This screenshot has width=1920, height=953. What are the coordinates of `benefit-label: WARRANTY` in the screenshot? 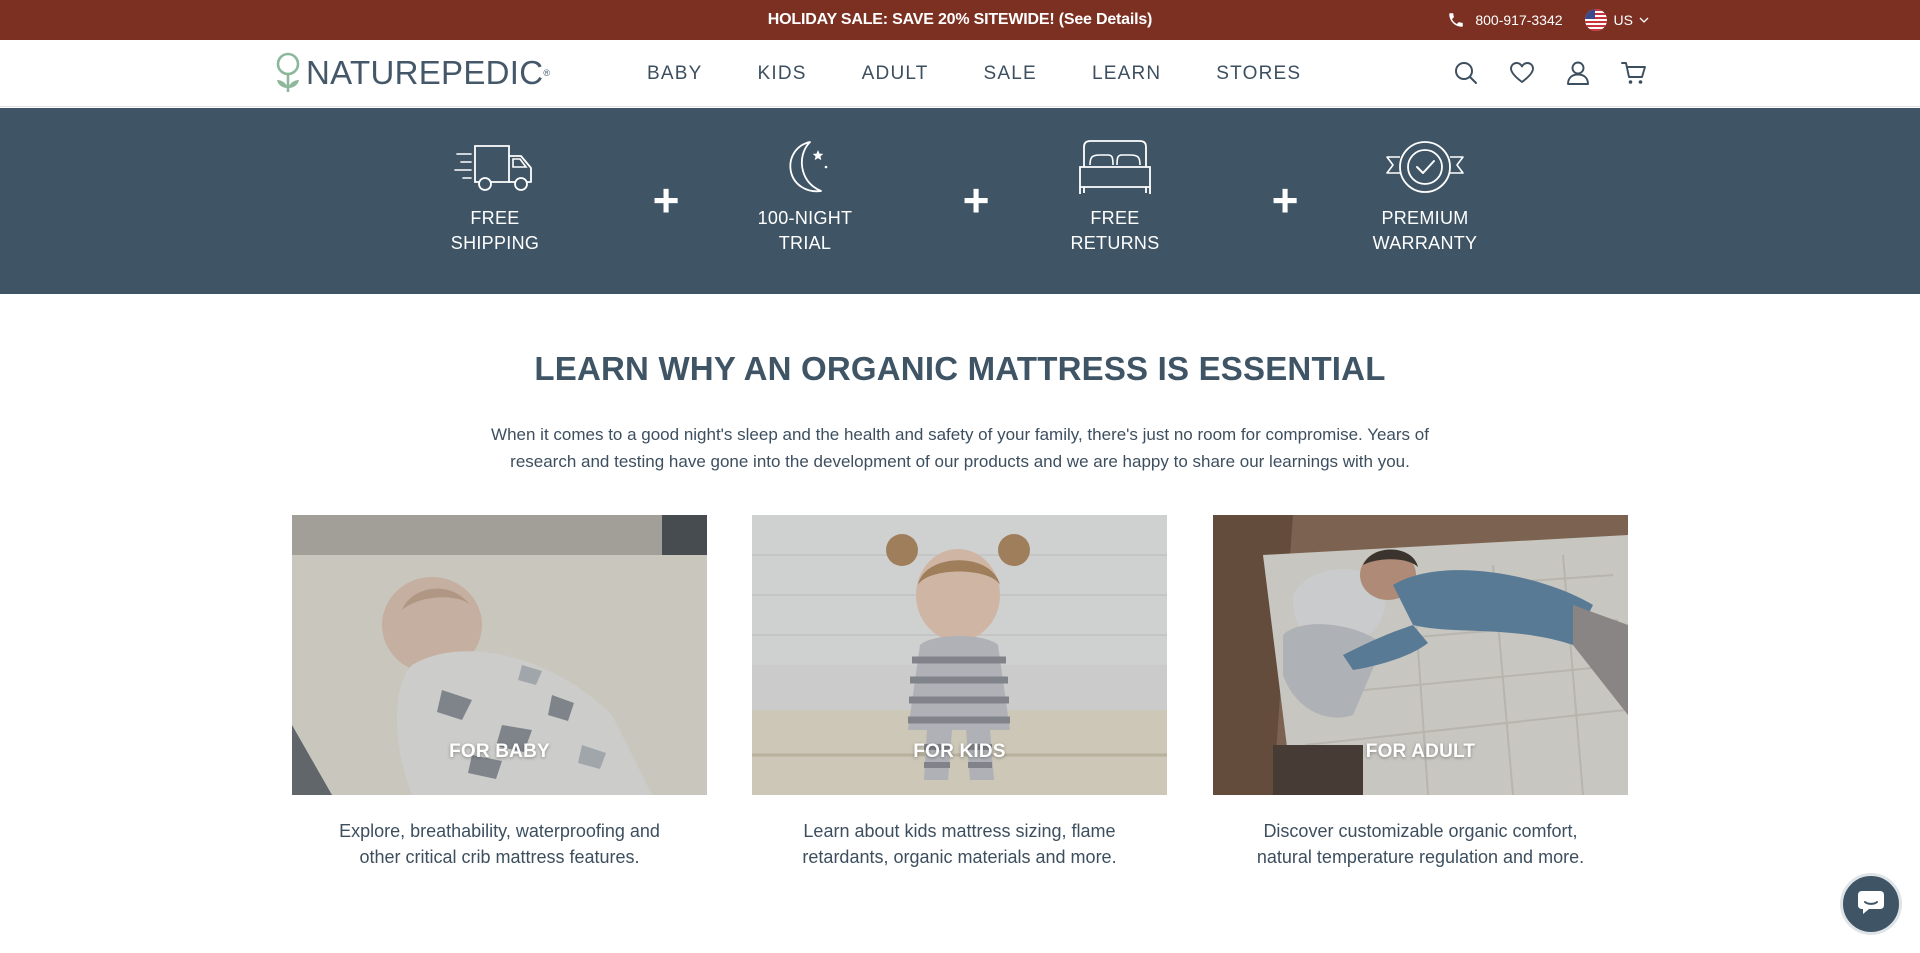 It's located at (1425, 243).